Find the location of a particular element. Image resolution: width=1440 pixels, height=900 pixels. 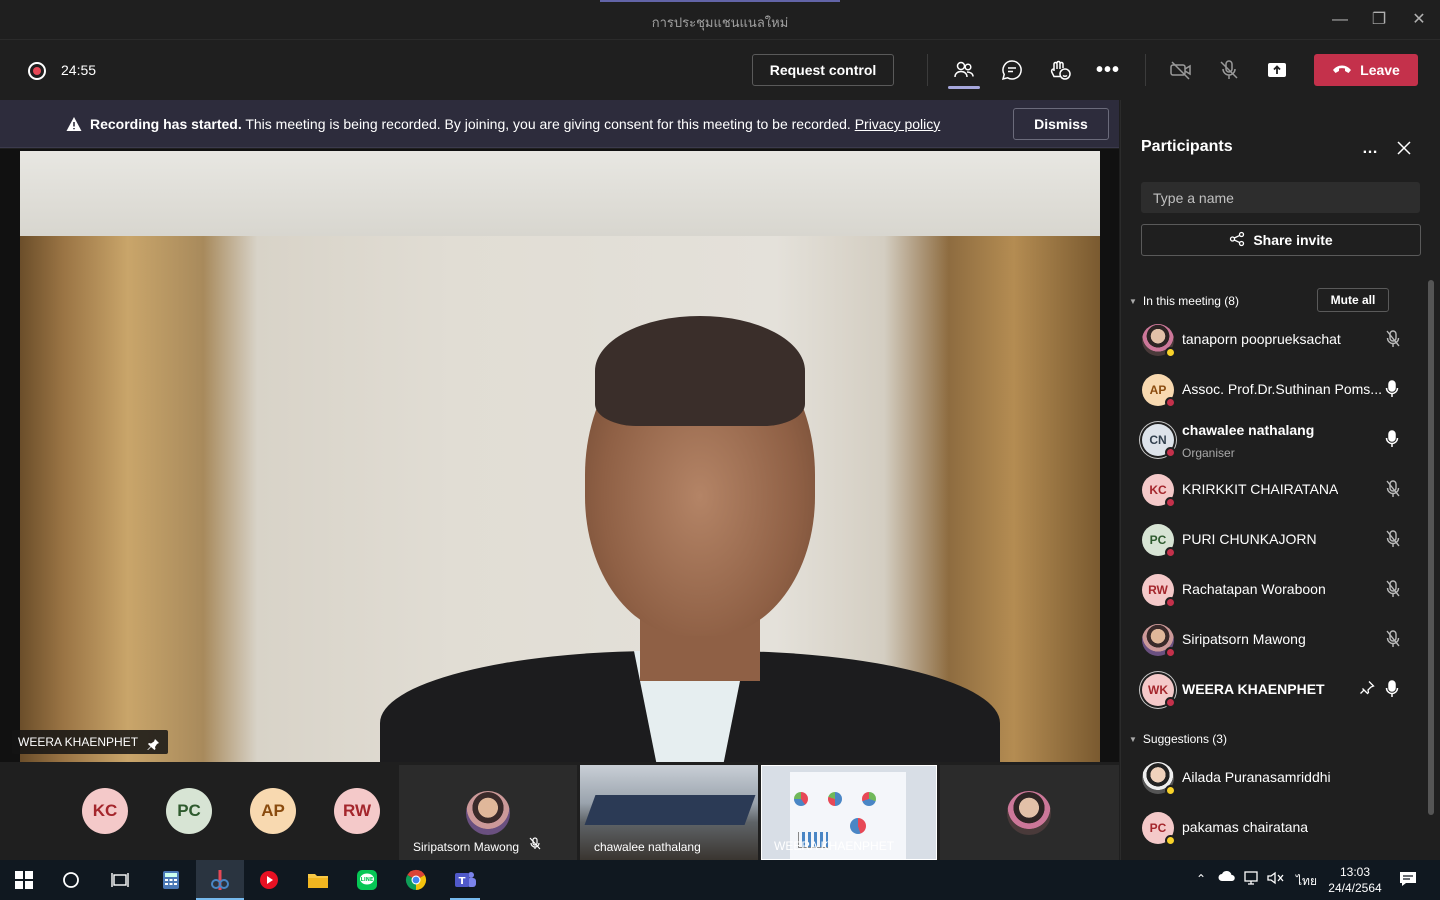

network-icon is located at coordinates (1252, 879).